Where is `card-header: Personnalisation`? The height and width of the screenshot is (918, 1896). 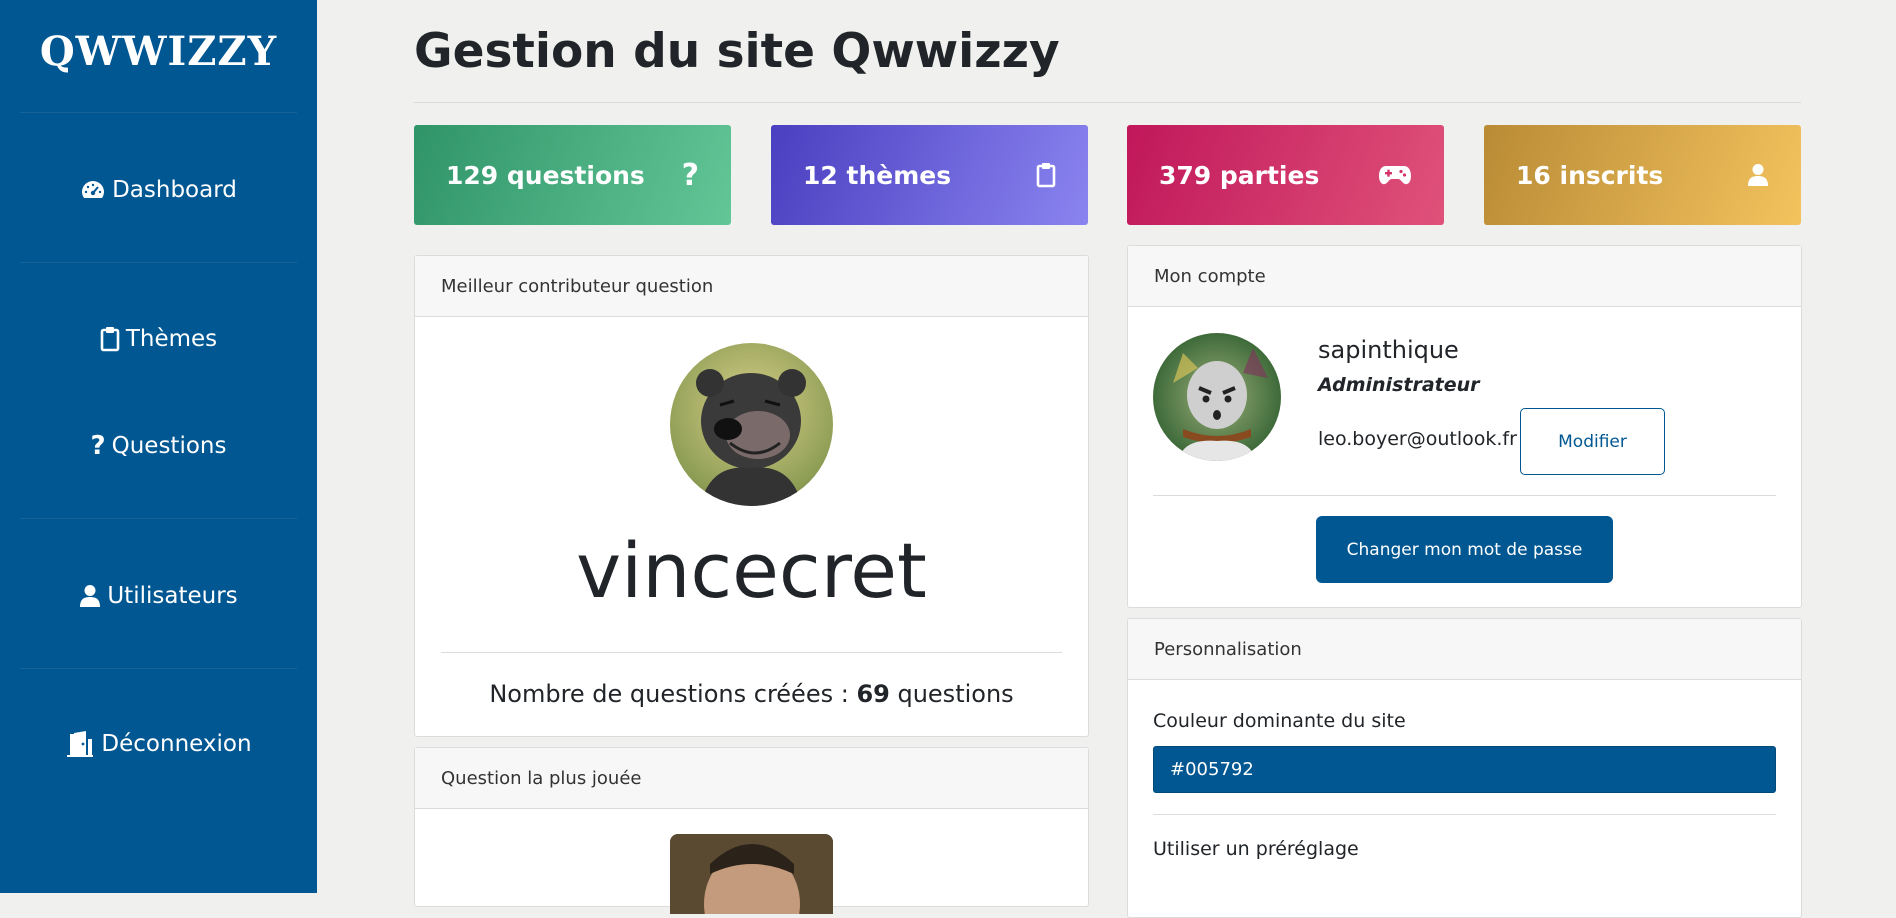 card-header: Personnalisation is located at coordinates (1464, 649).